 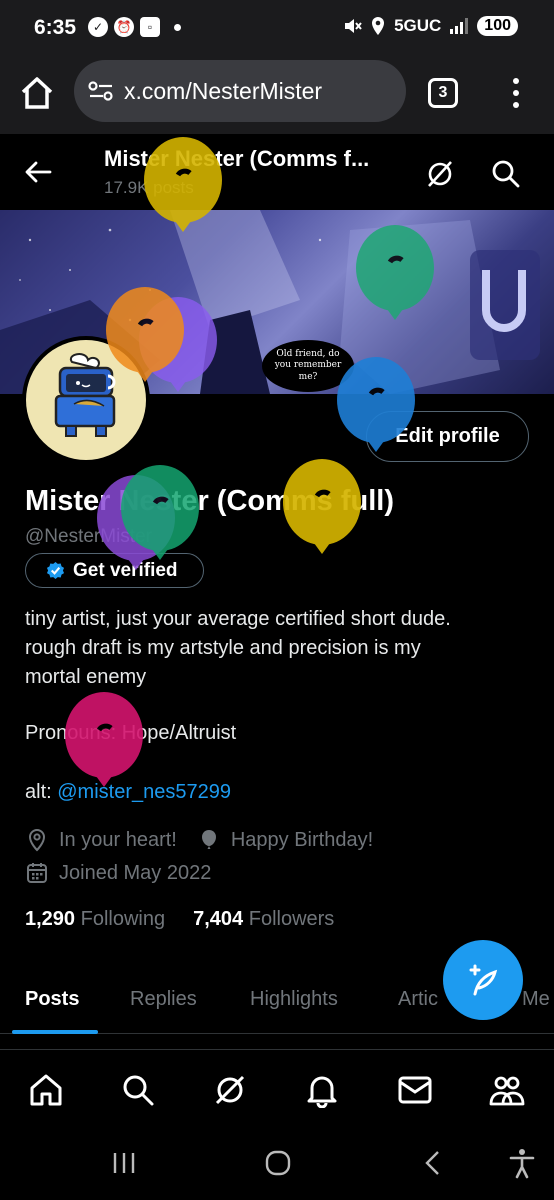 I want to click on location-icon, so click(x=378, y=26).